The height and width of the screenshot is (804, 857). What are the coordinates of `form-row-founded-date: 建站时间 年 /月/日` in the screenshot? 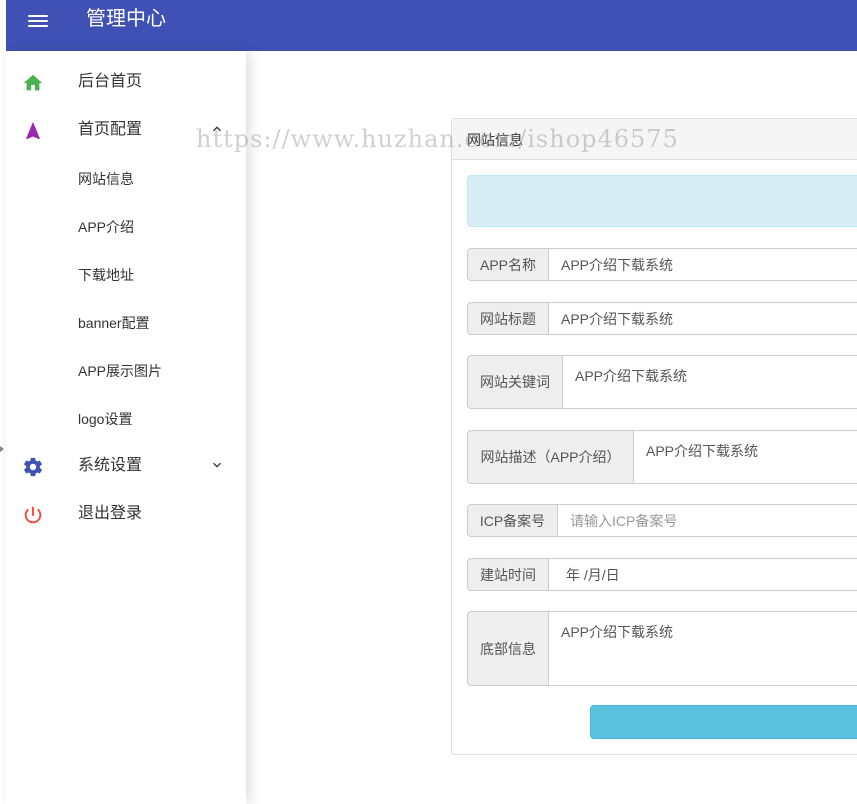 It's located at (662, 574).